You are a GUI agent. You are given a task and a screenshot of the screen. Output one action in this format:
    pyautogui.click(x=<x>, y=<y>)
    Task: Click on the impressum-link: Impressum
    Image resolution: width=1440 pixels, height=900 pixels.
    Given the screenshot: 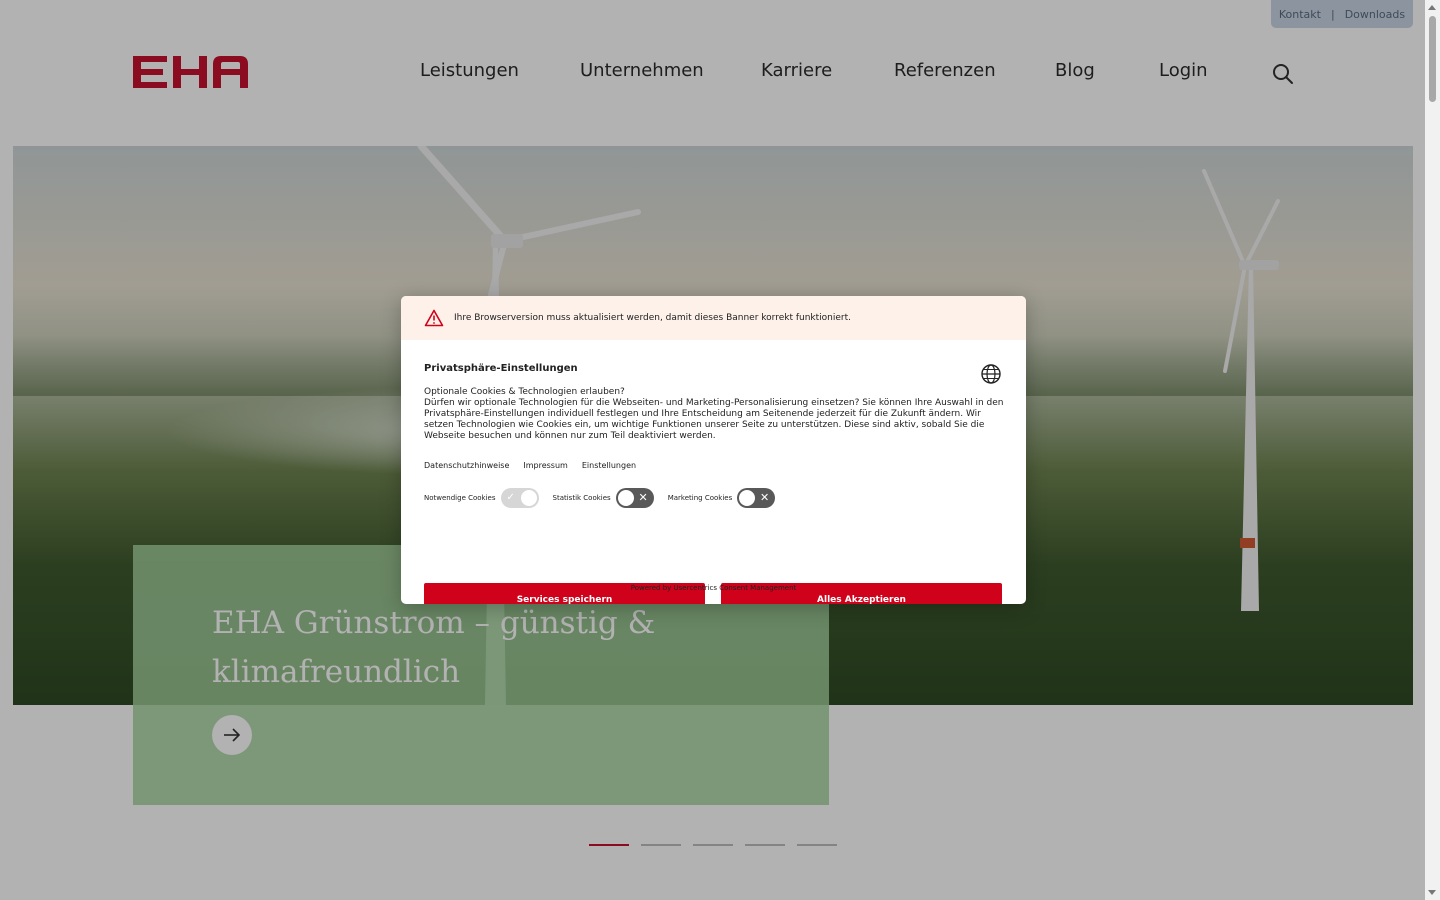 What is the action you would take?
    pyautogui.click(x=545, y=465)
    